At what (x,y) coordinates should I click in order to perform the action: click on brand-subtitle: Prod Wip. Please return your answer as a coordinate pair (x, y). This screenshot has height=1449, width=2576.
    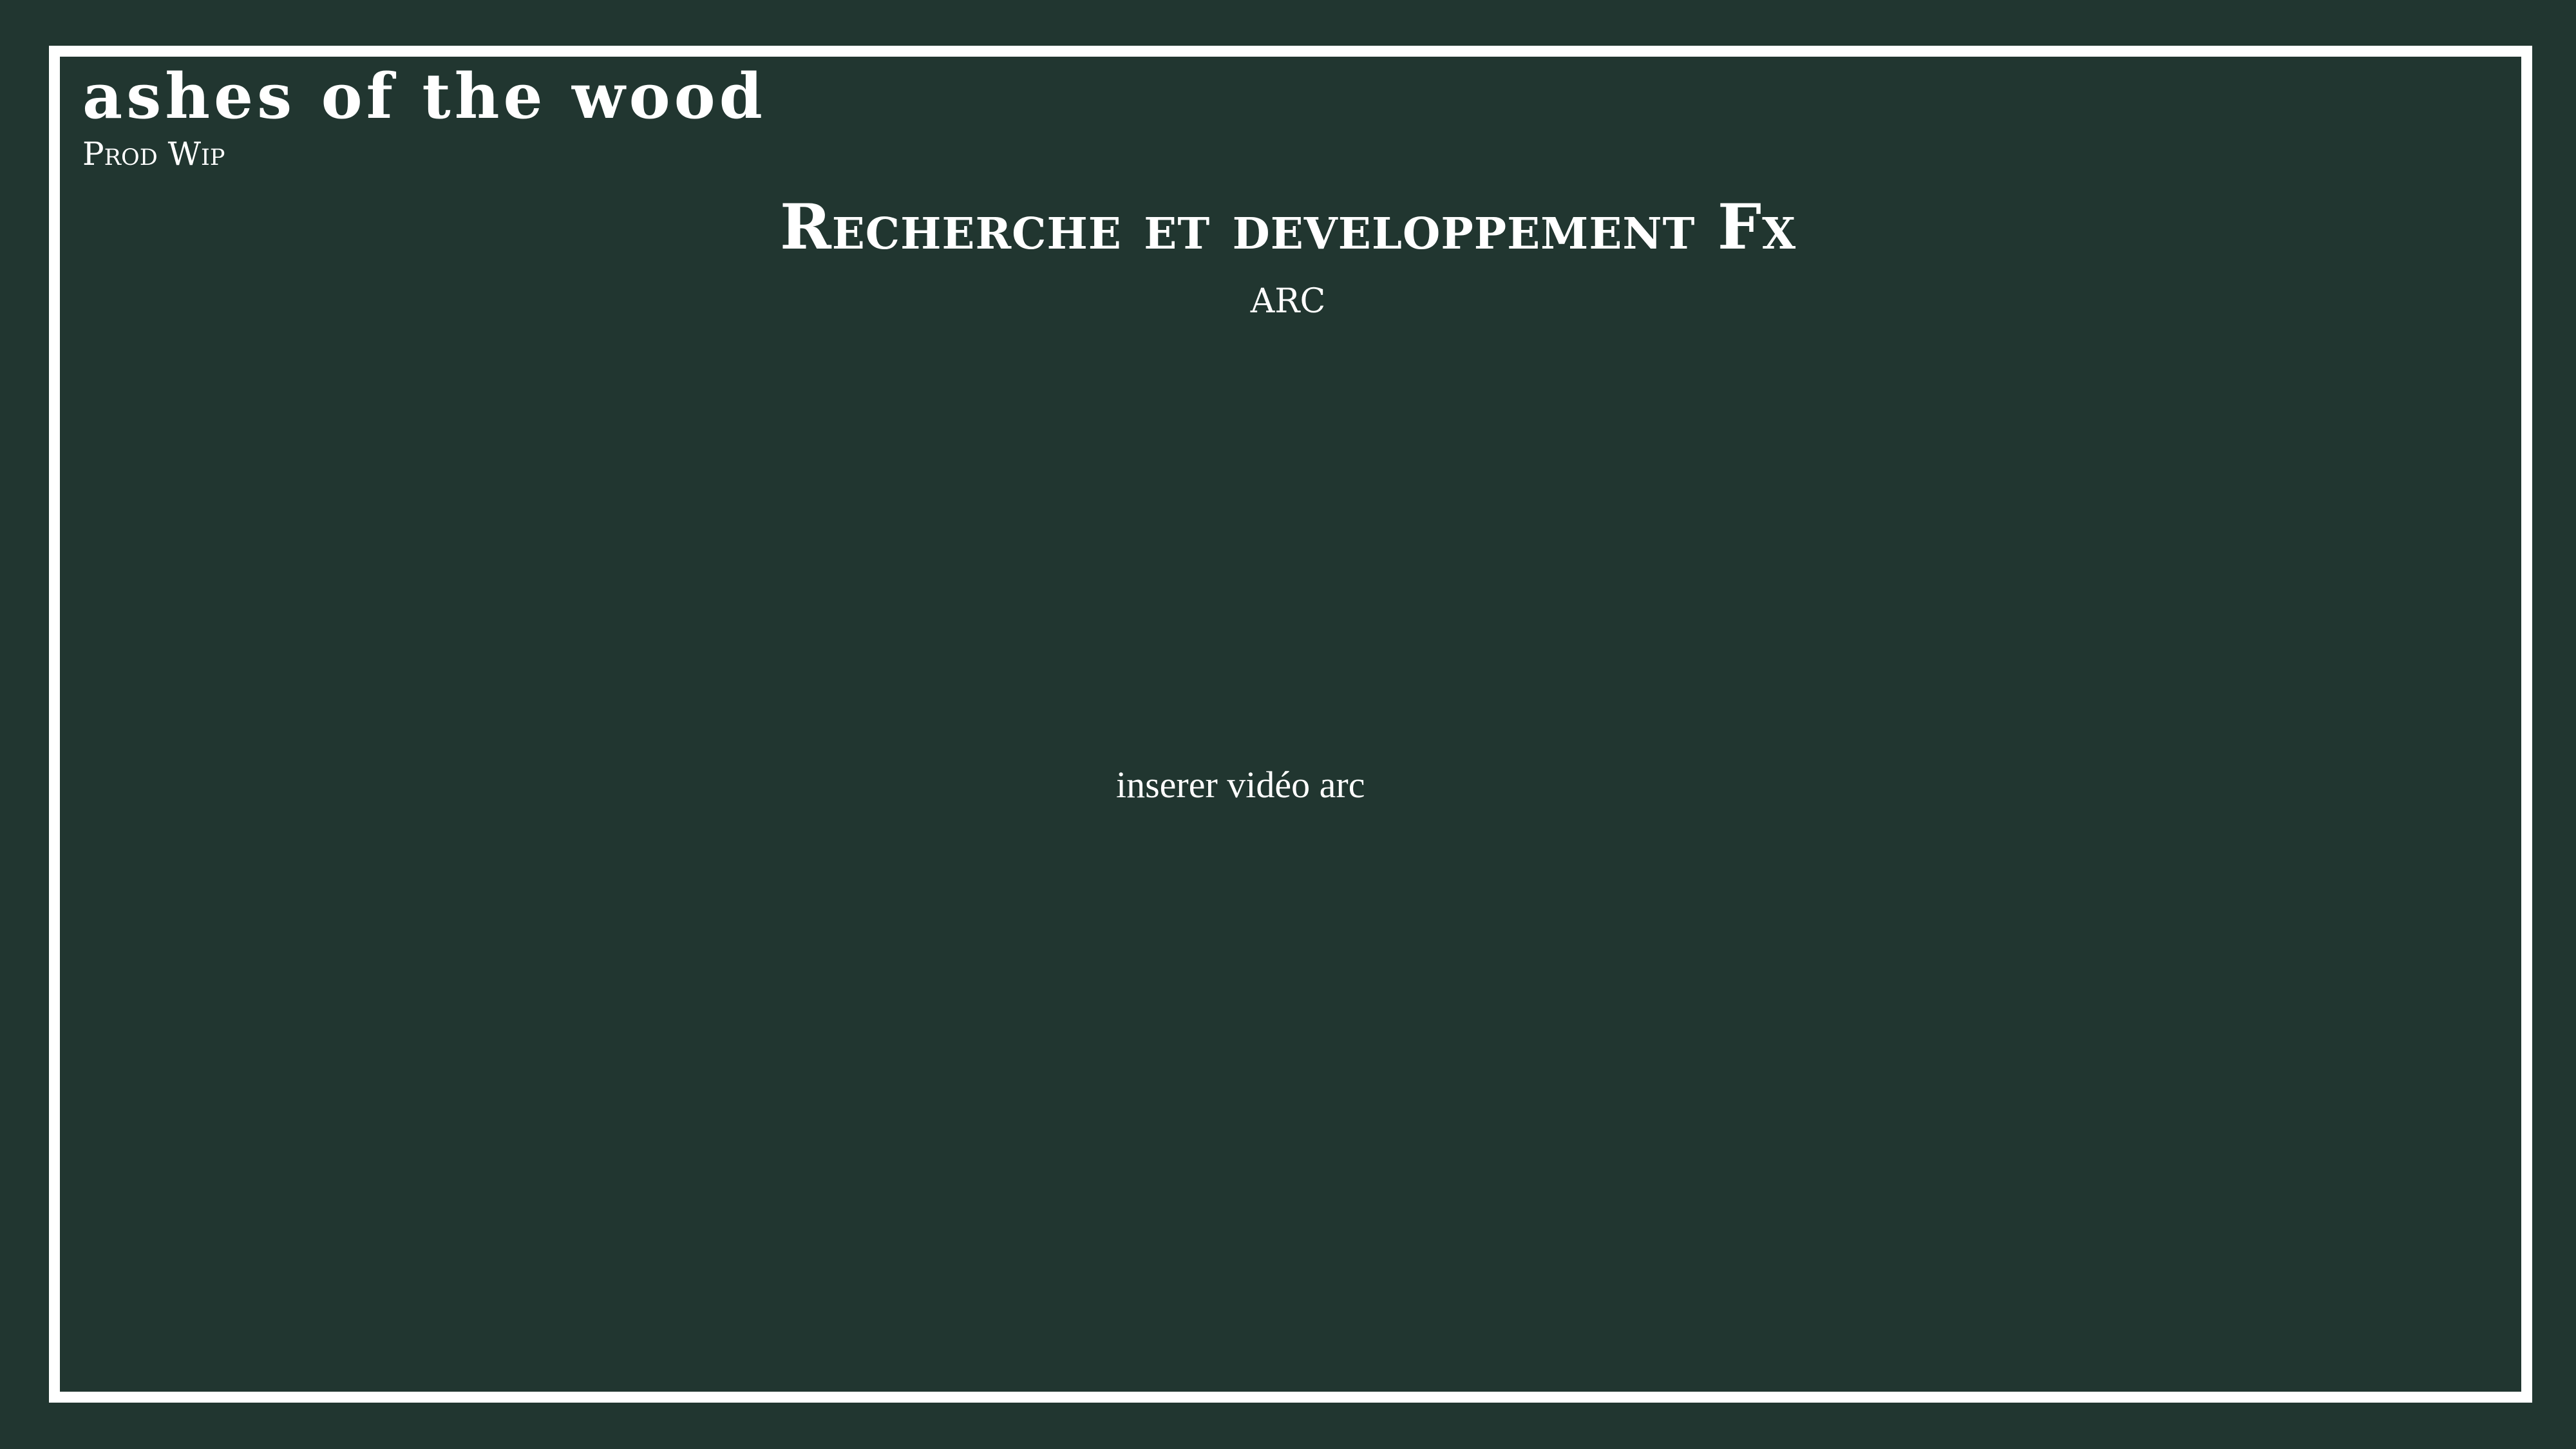
    Looking at the image, I should click on (153, 154).